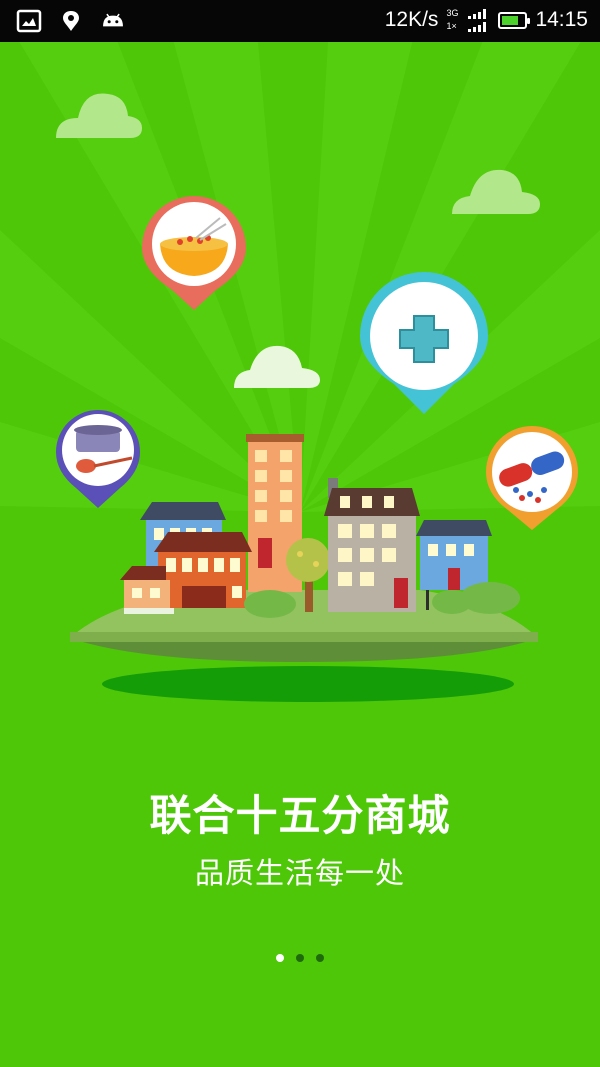 This screenshot has width=600, height=1067. Describe the element at coordinates (299, 873) in the screenshot. I see `app-slogan: 品质生活每一处` at that location.